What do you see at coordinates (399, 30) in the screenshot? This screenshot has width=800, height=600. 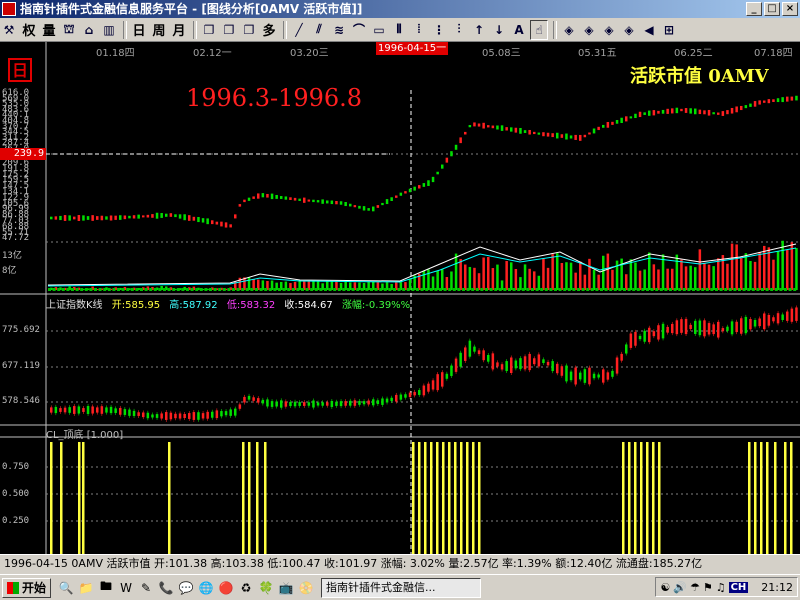 I see `vlines-icon: ⦀` at bounding box center [399, 30].